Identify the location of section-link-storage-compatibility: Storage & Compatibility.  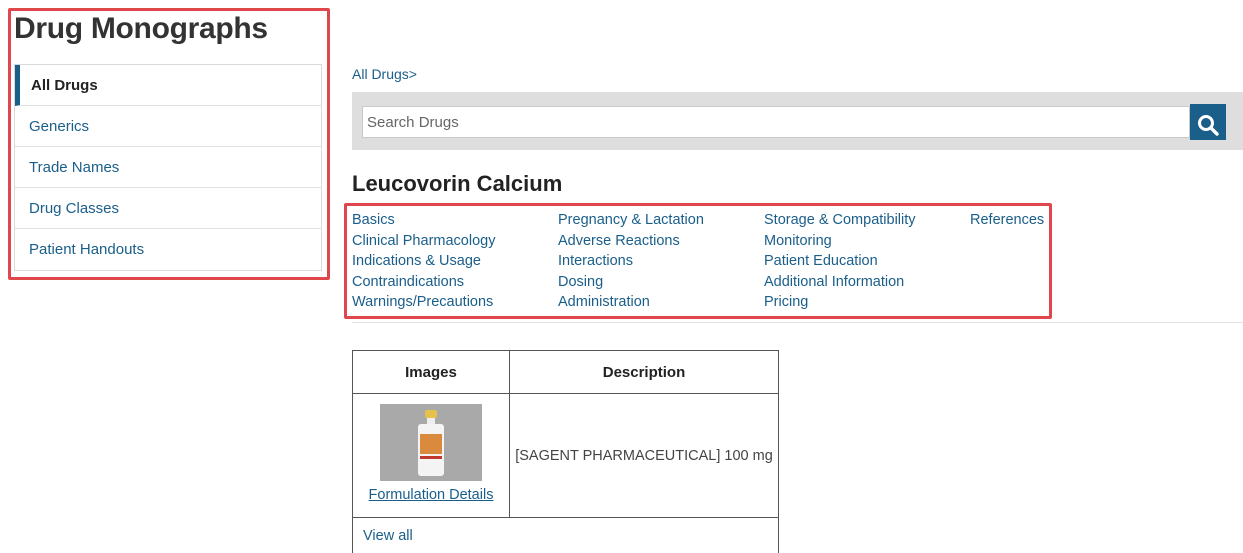
(867, 220).